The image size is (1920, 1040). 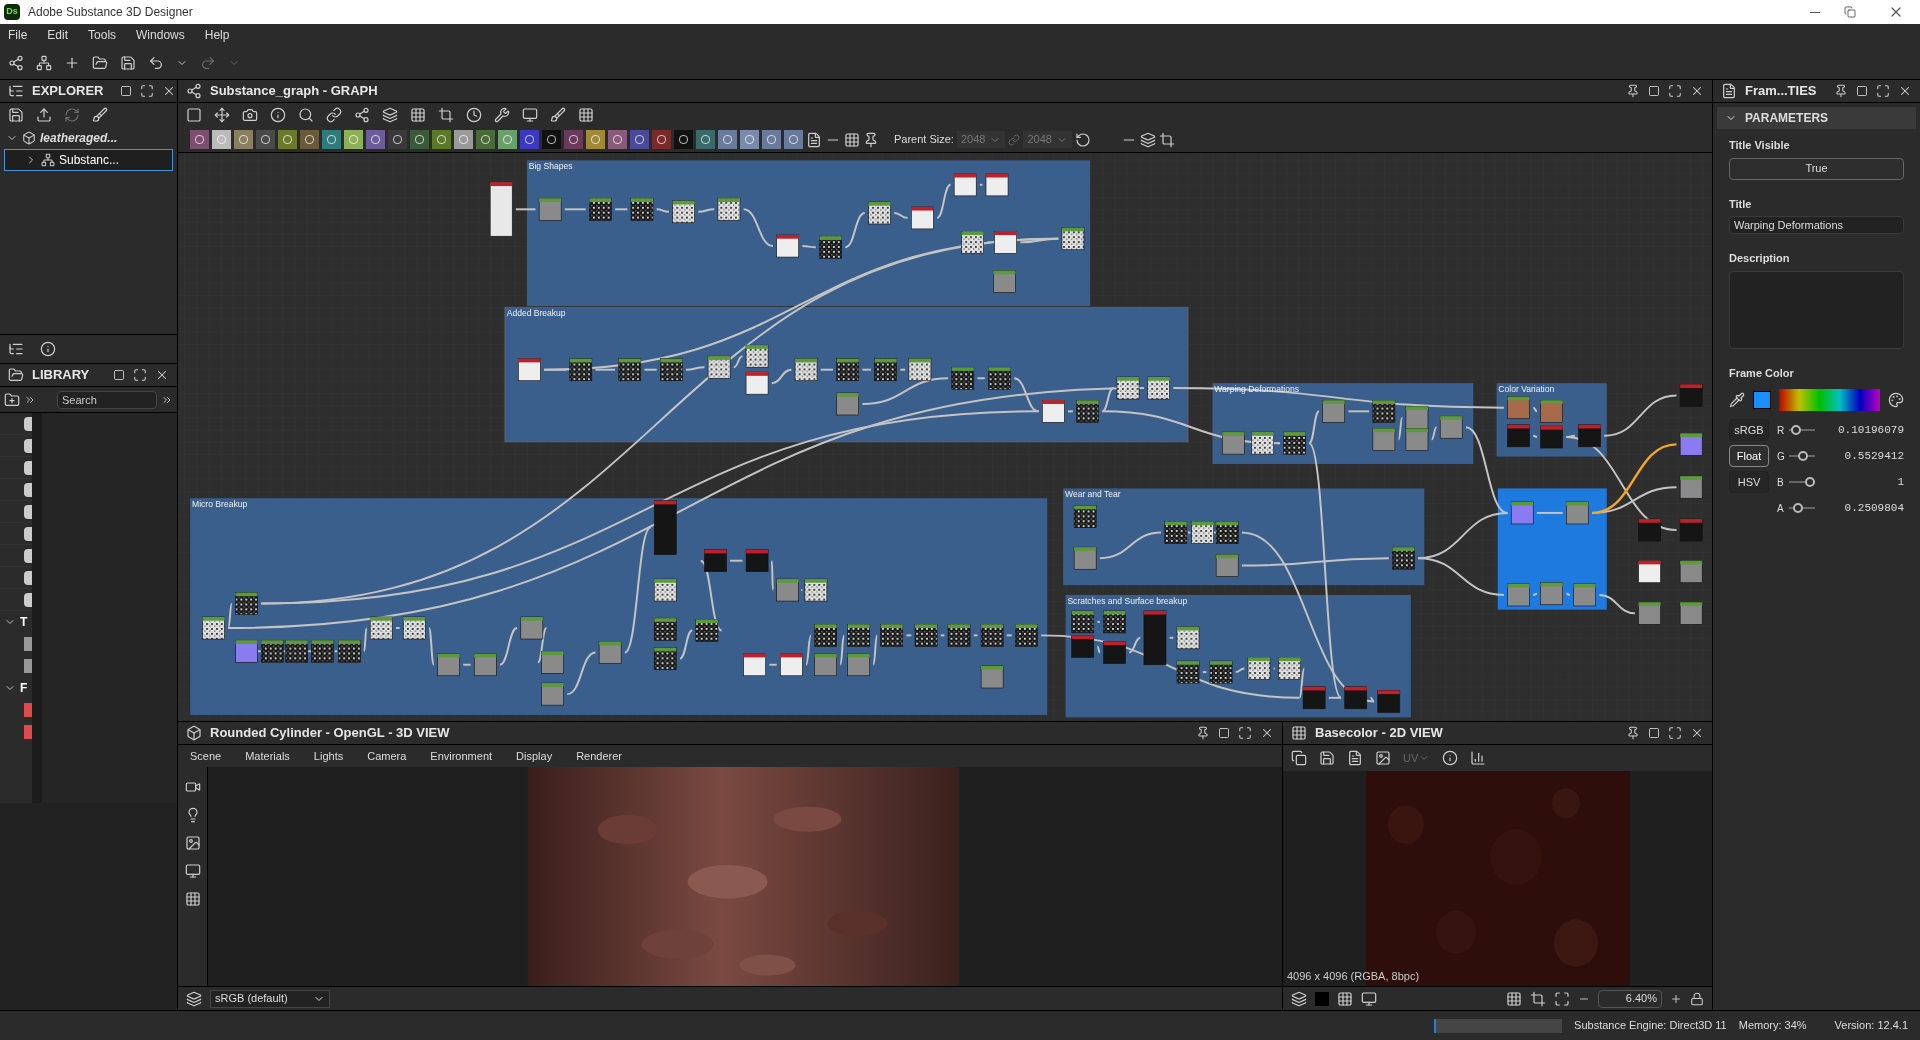 What do you see at coordinates (1353, 976) in the screenshot?
I see `image-info: 4096 x 4096 (RGBA, 8bpc)` at bounding box center [1353, 976].